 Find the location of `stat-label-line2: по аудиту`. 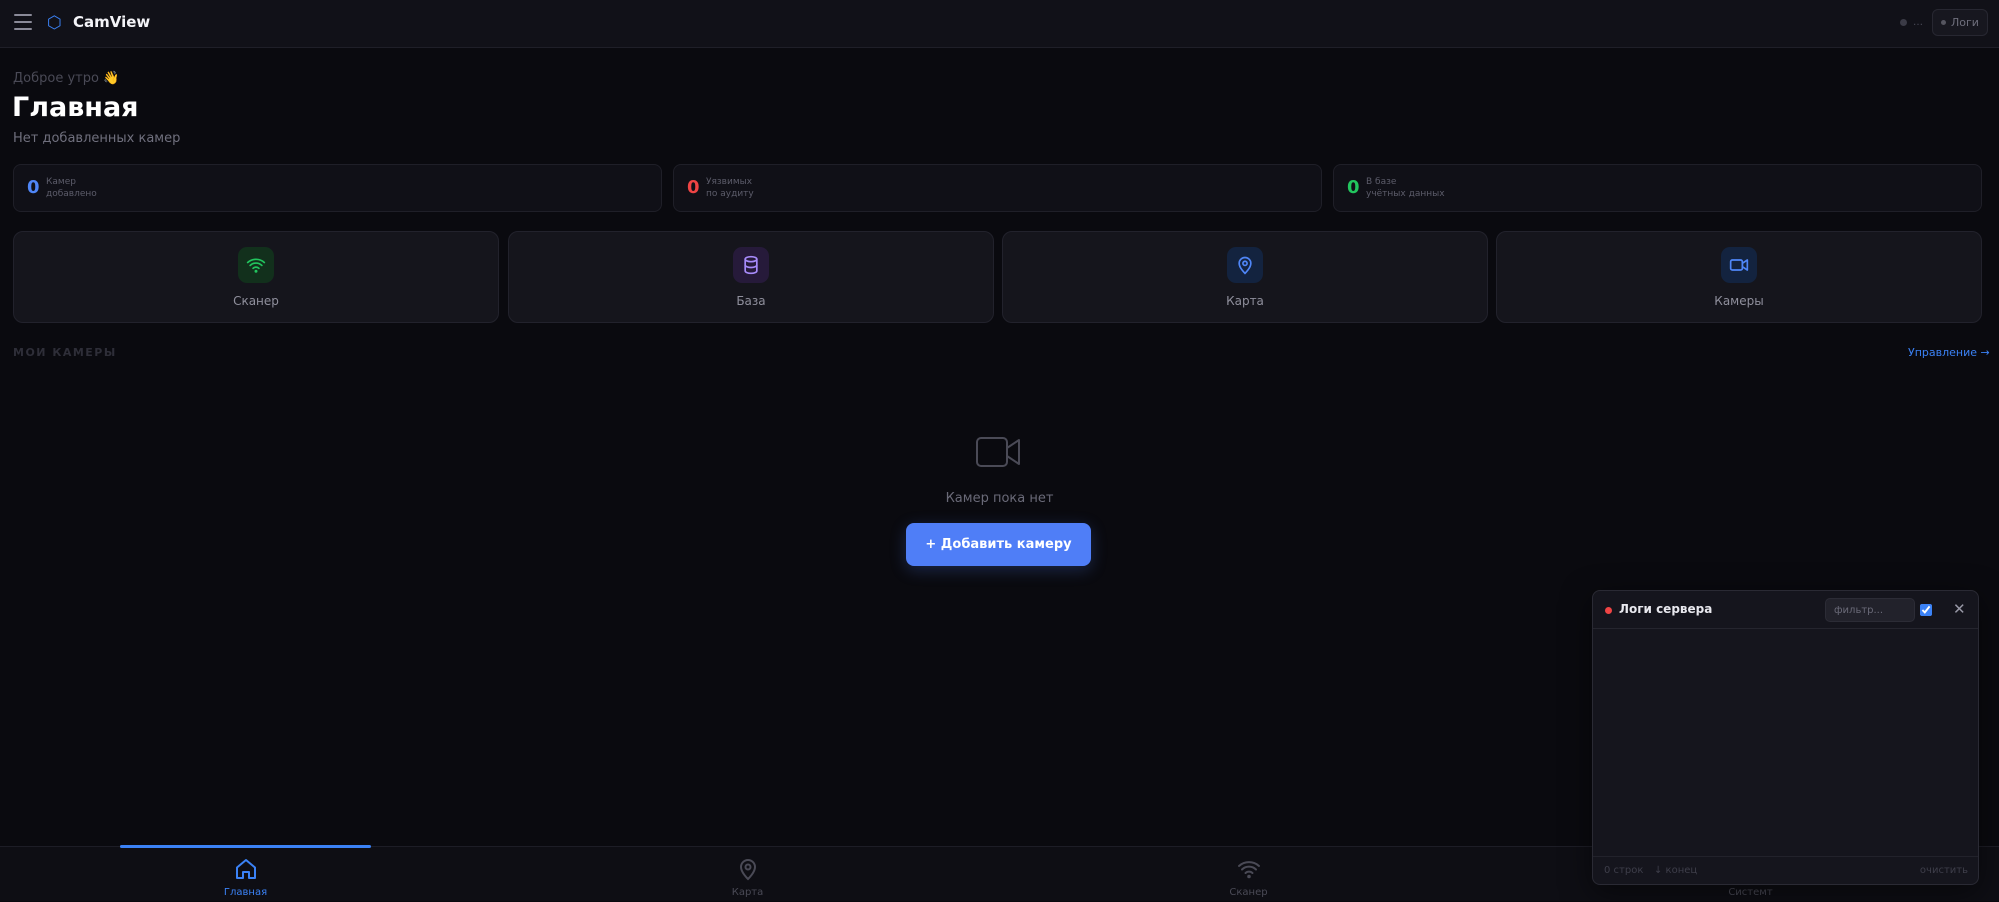

stat-label-line2: по аудиту is located at coordinates (730, 194).